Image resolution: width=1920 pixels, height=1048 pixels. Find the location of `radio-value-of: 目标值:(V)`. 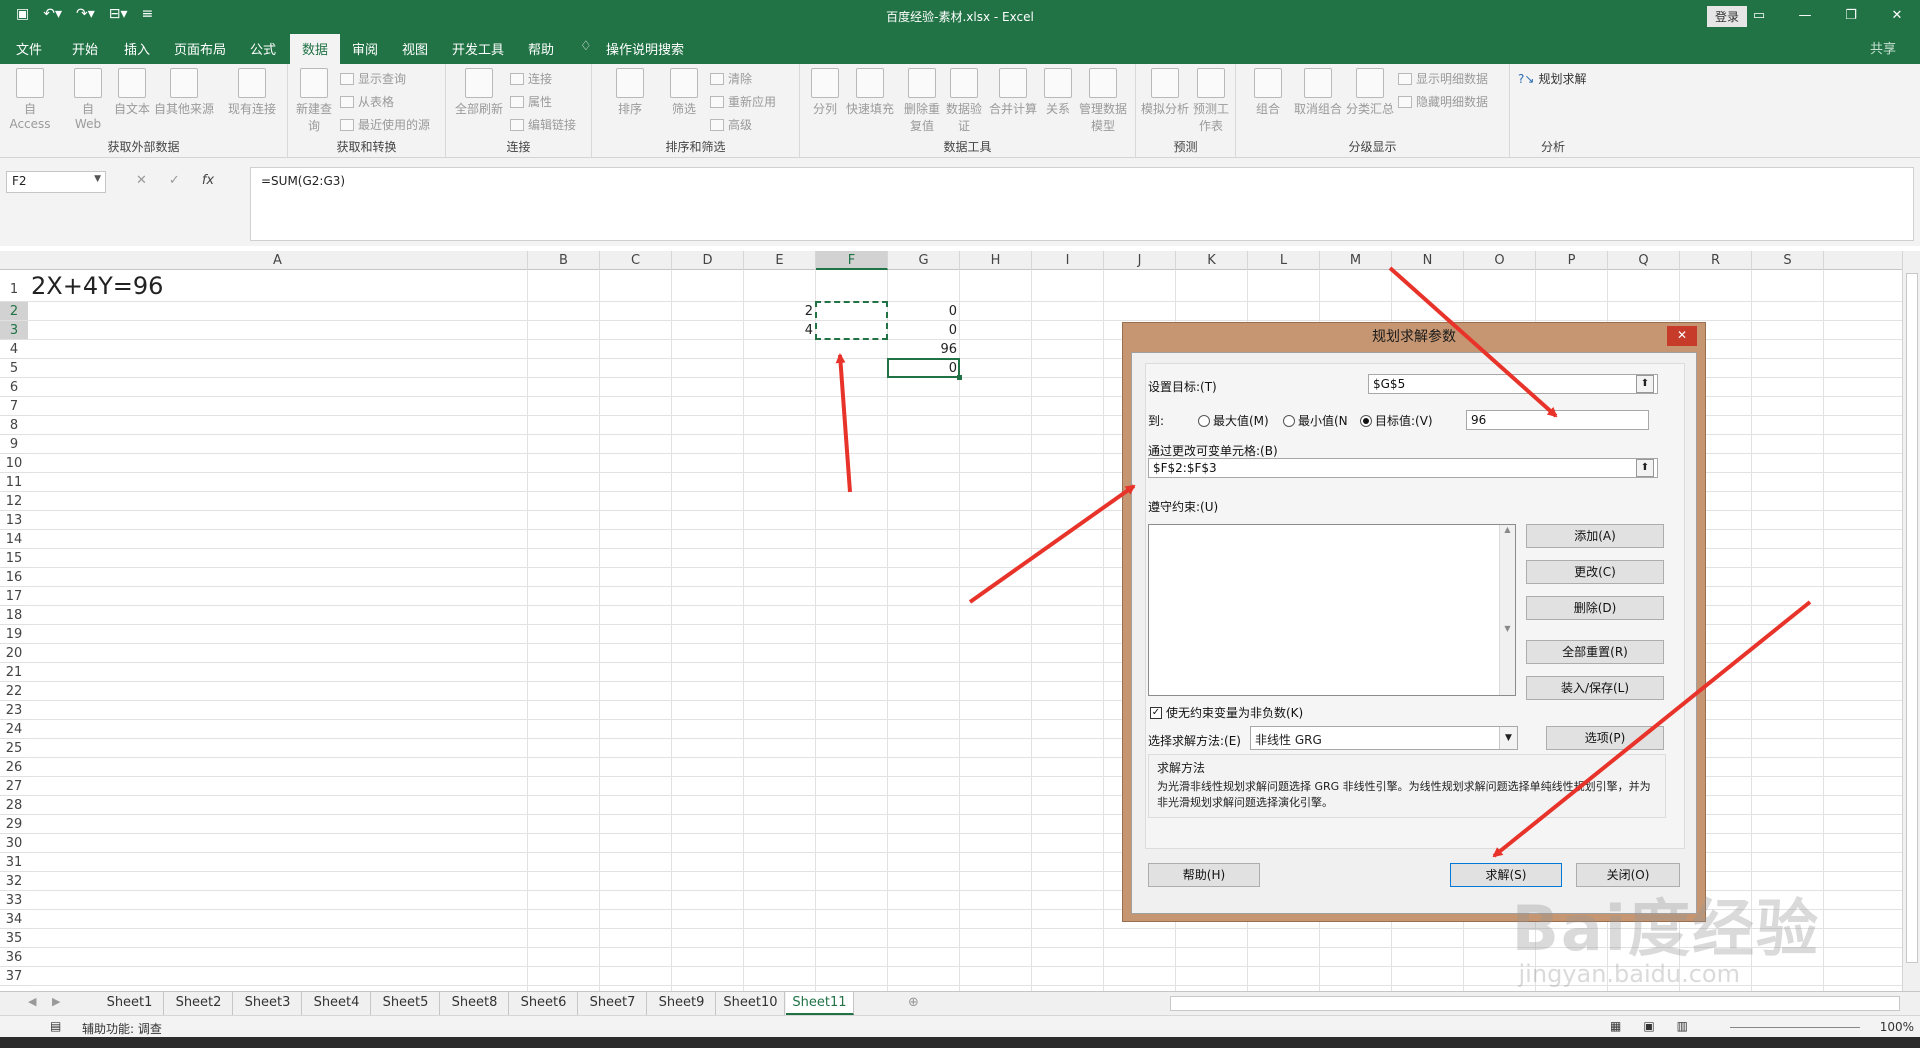

radio-value-of: 目标值:(V) is located at coordinates (1396, 420).